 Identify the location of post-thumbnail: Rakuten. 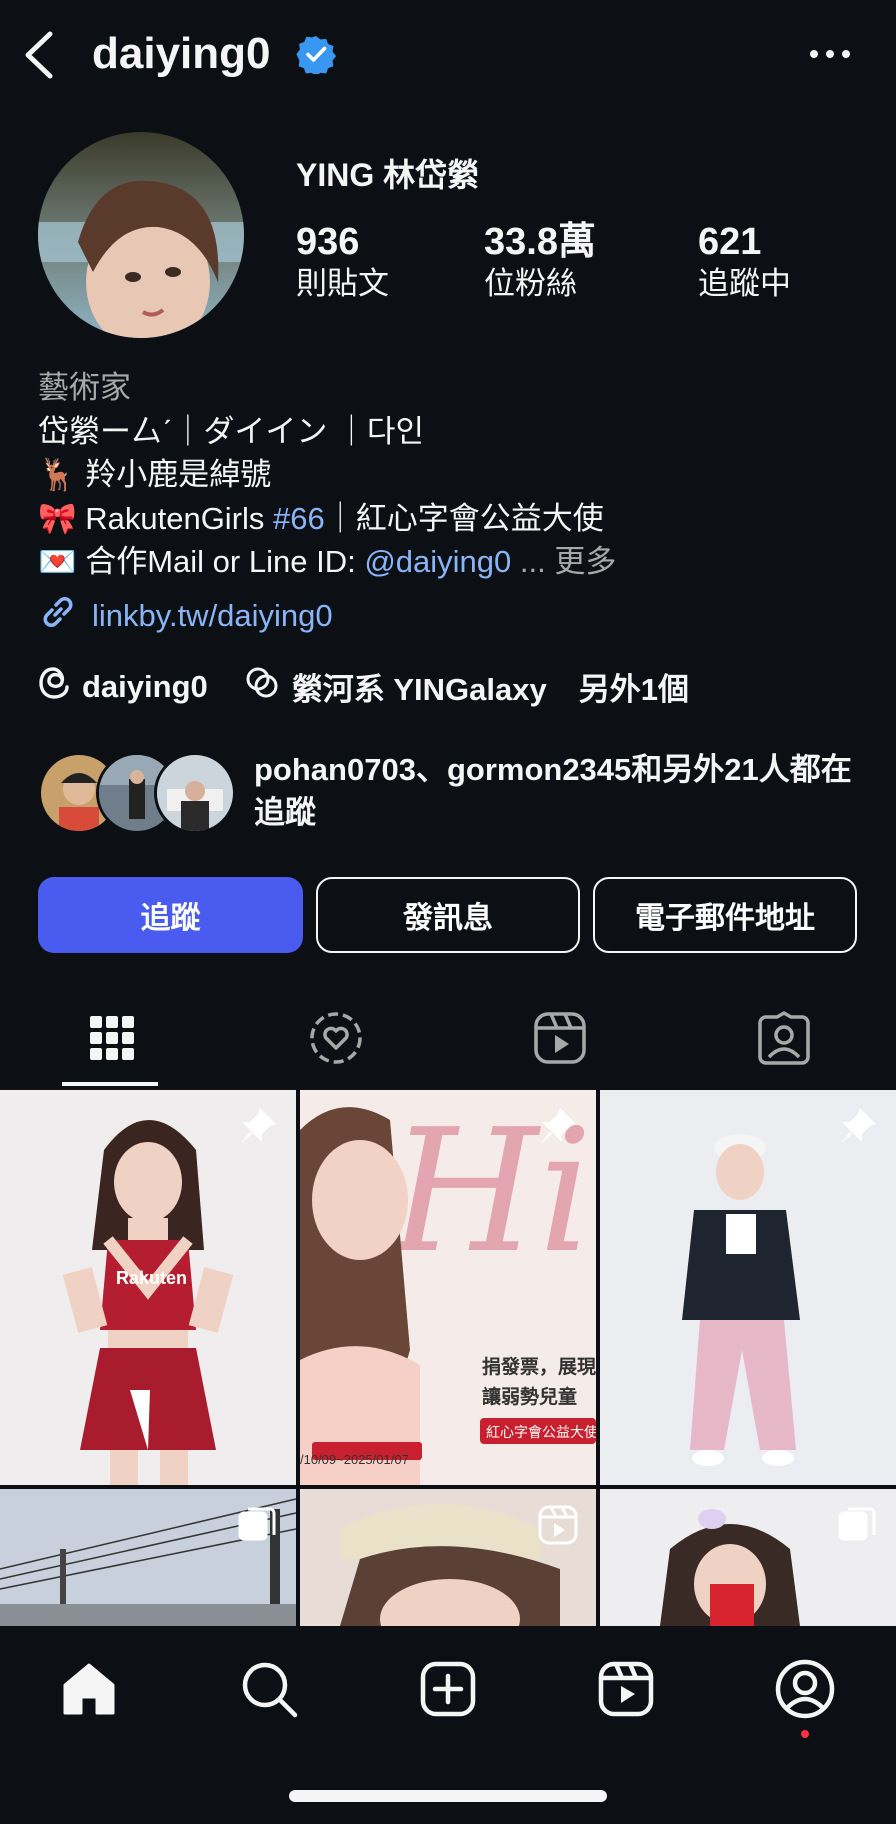
(148, 1287).